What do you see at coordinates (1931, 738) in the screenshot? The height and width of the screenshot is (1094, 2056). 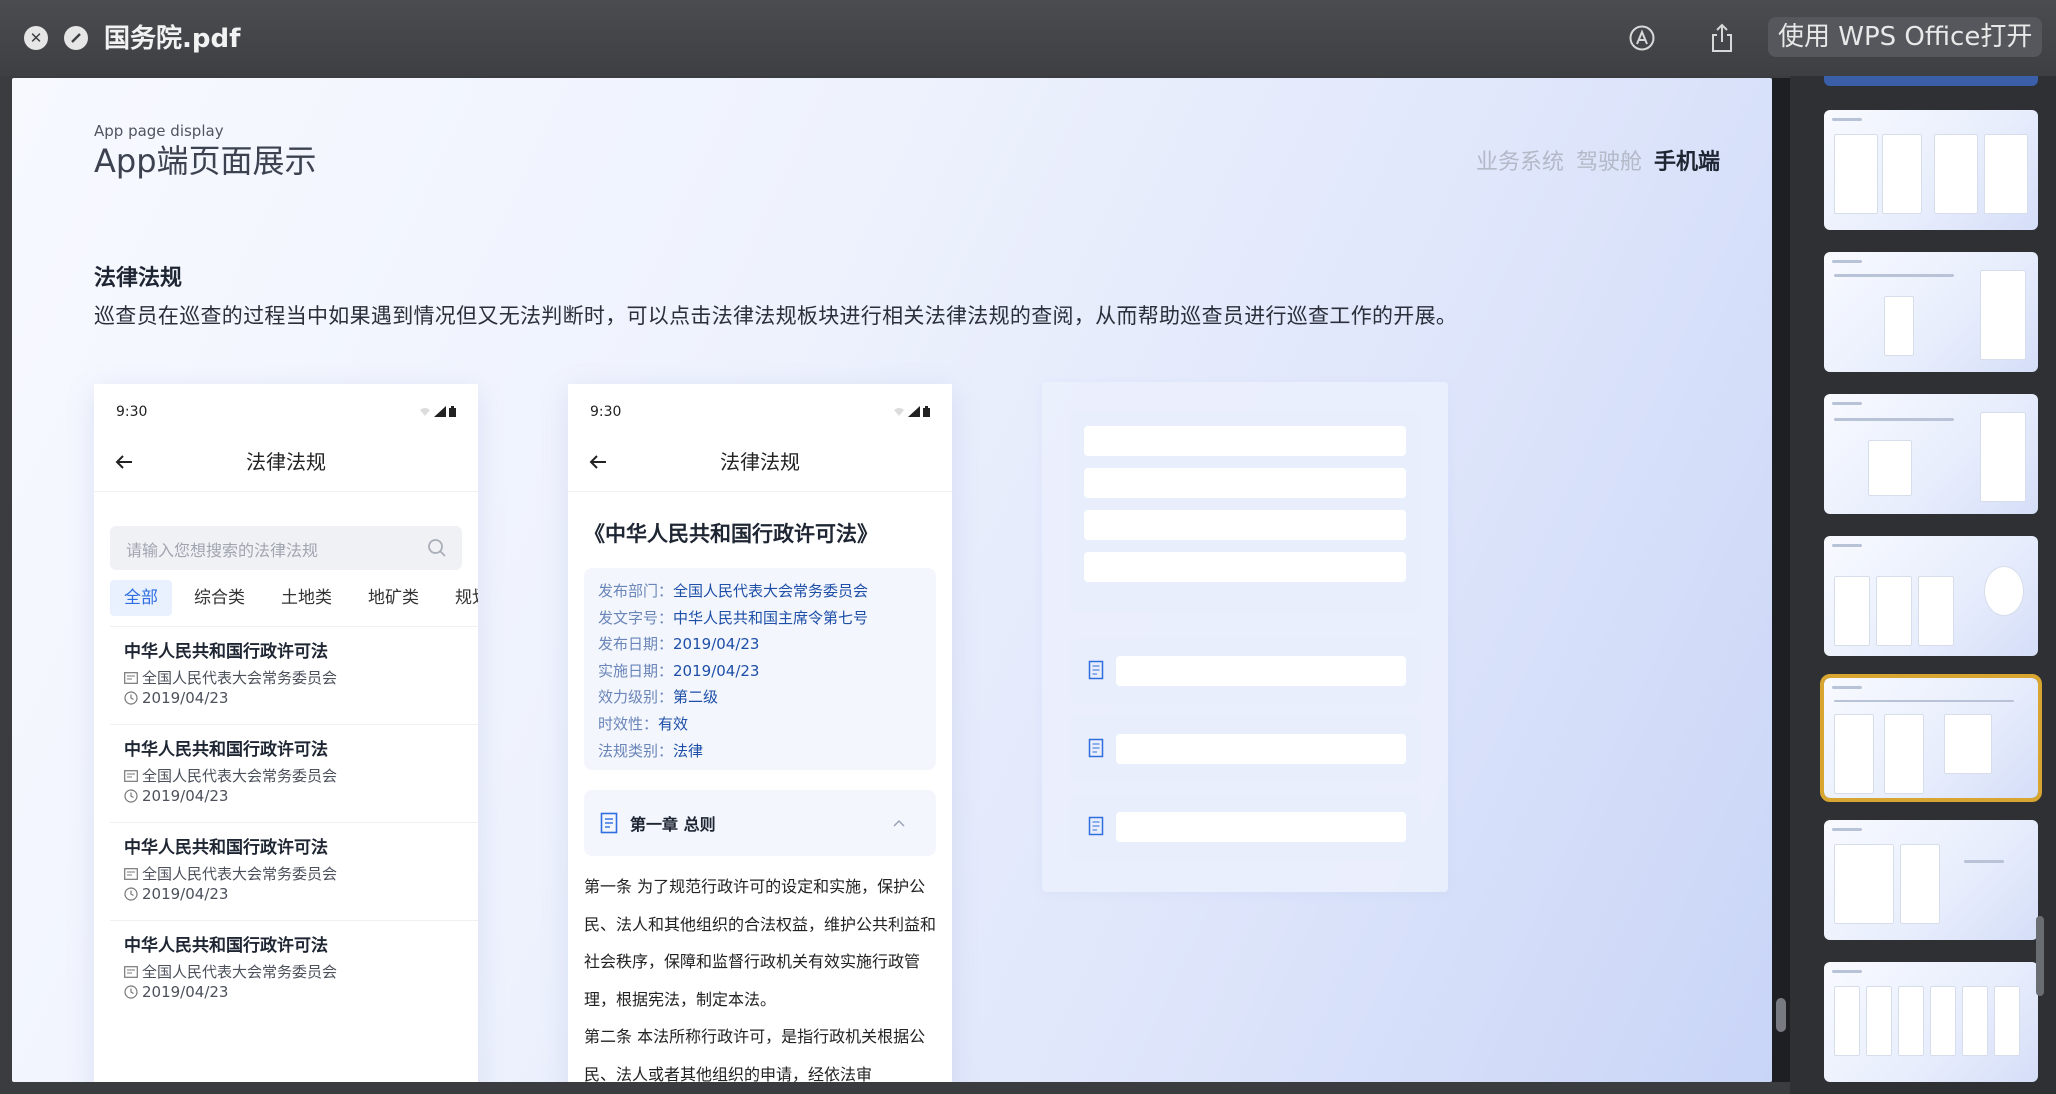 I see `page-thumbnail-selected` at bounding box center [1931, 738].